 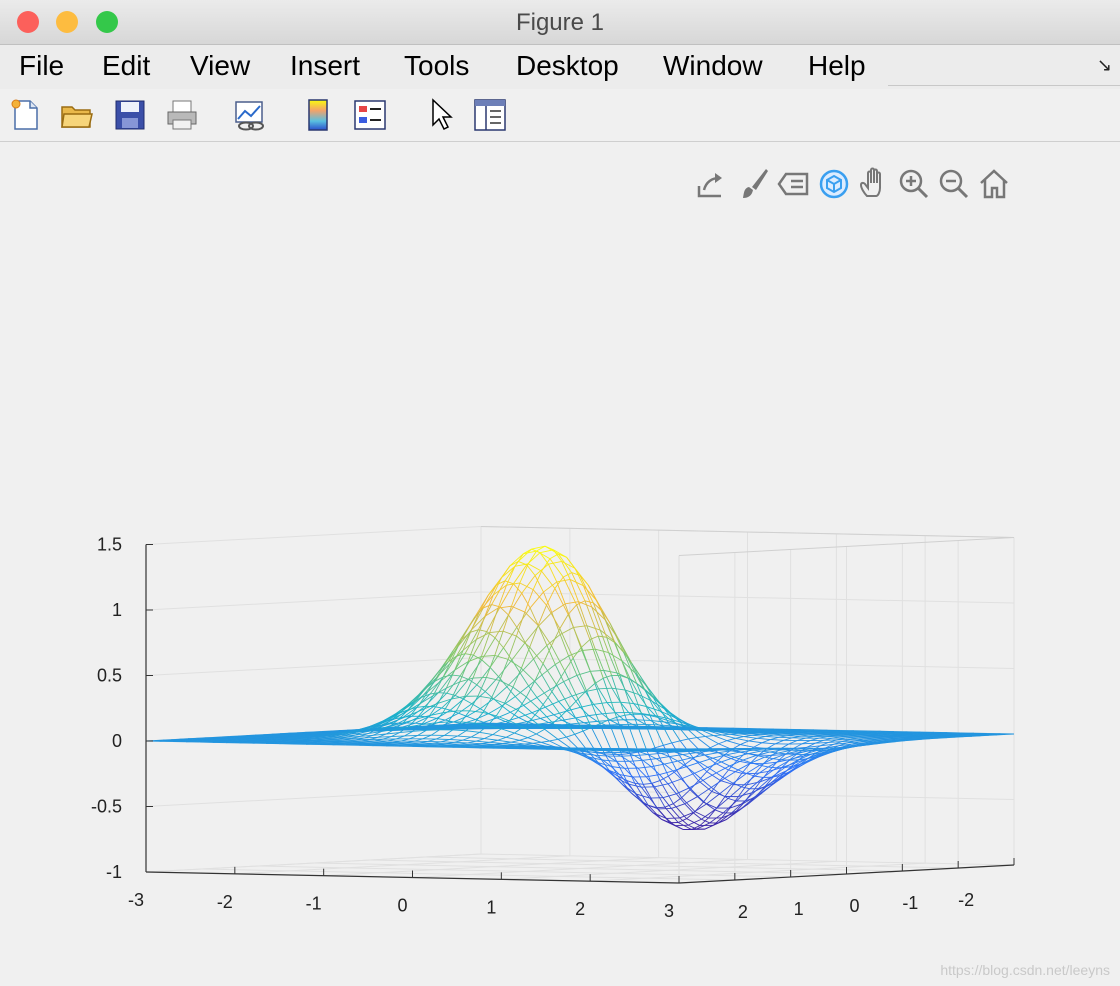 I want to click on edit-plot-icon, so click(x=440, y=115).